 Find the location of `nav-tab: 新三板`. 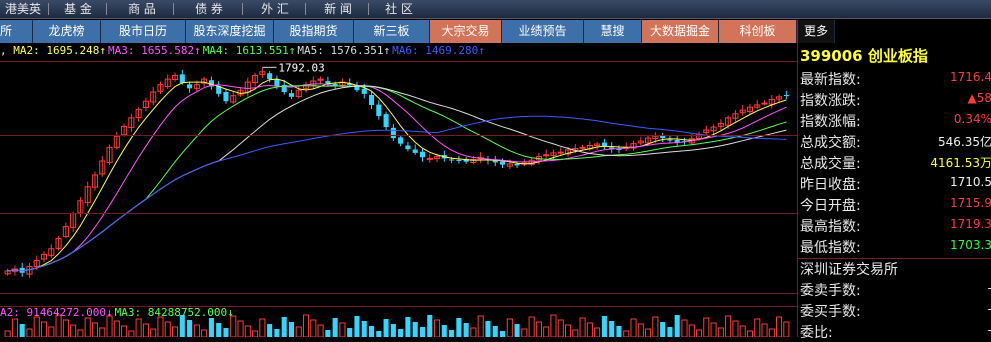

nav-tab: 新三板 is located at coordinates (392, 31).